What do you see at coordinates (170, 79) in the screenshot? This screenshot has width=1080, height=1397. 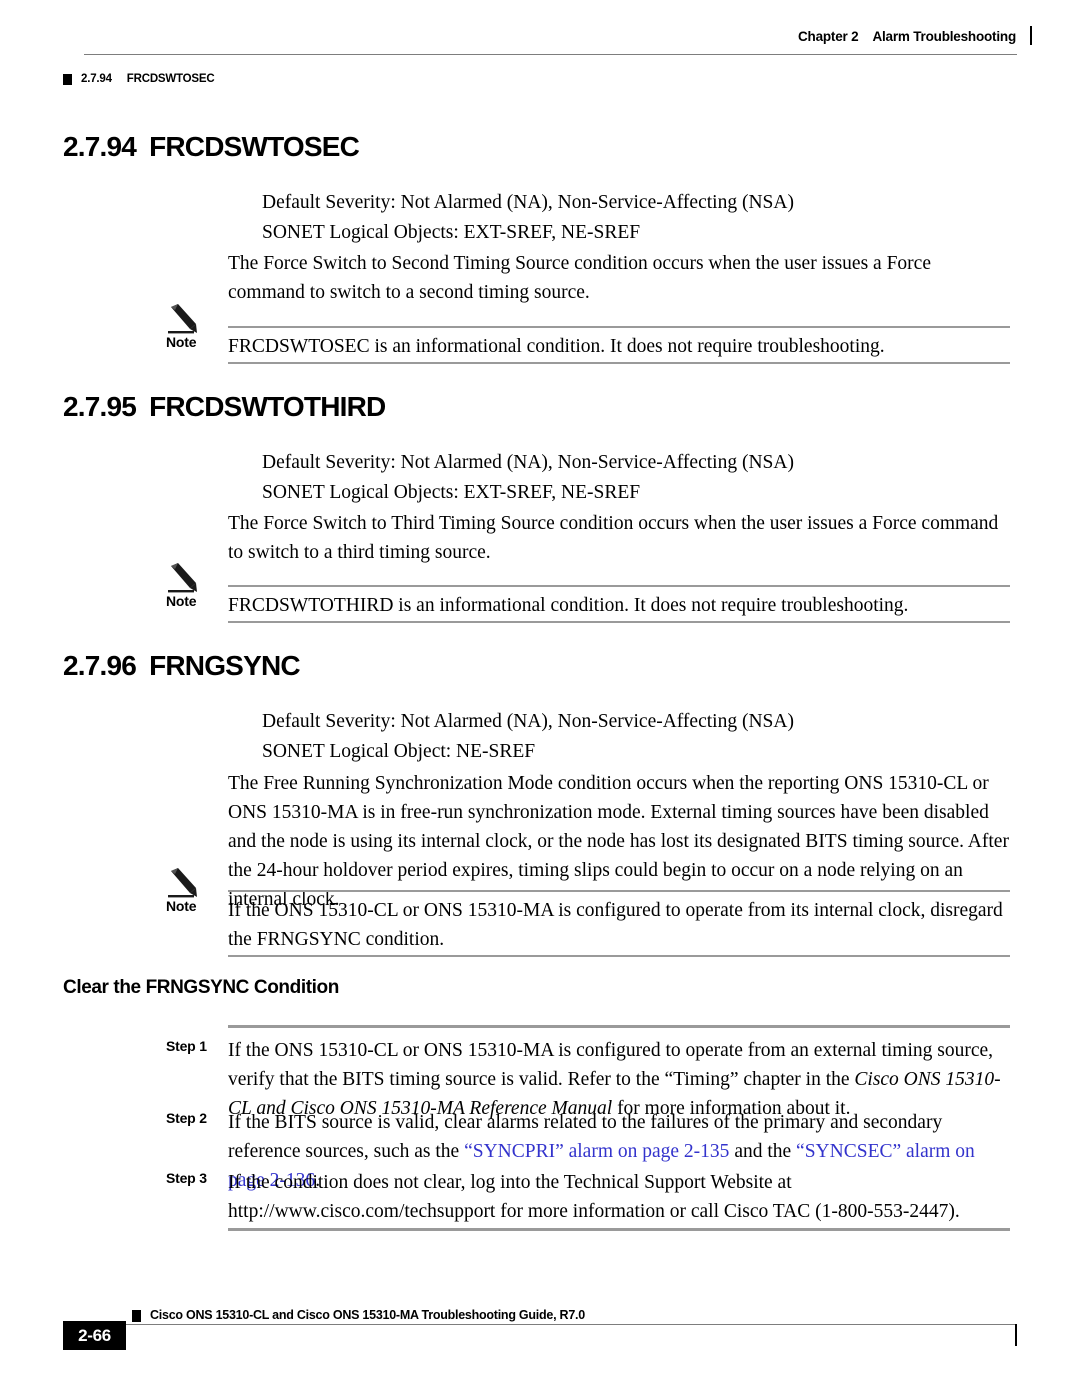 I see `header-section-title: FRCDSWTOSEC` at bounding box center [170, 79].